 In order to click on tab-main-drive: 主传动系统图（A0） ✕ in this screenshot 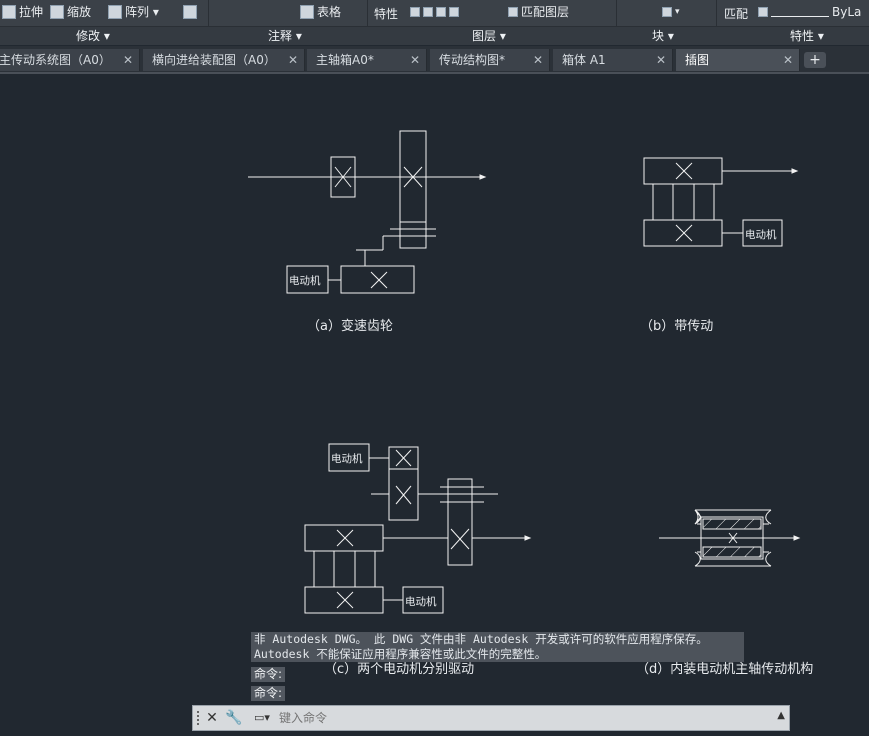, I will do `click(70, 60)`.